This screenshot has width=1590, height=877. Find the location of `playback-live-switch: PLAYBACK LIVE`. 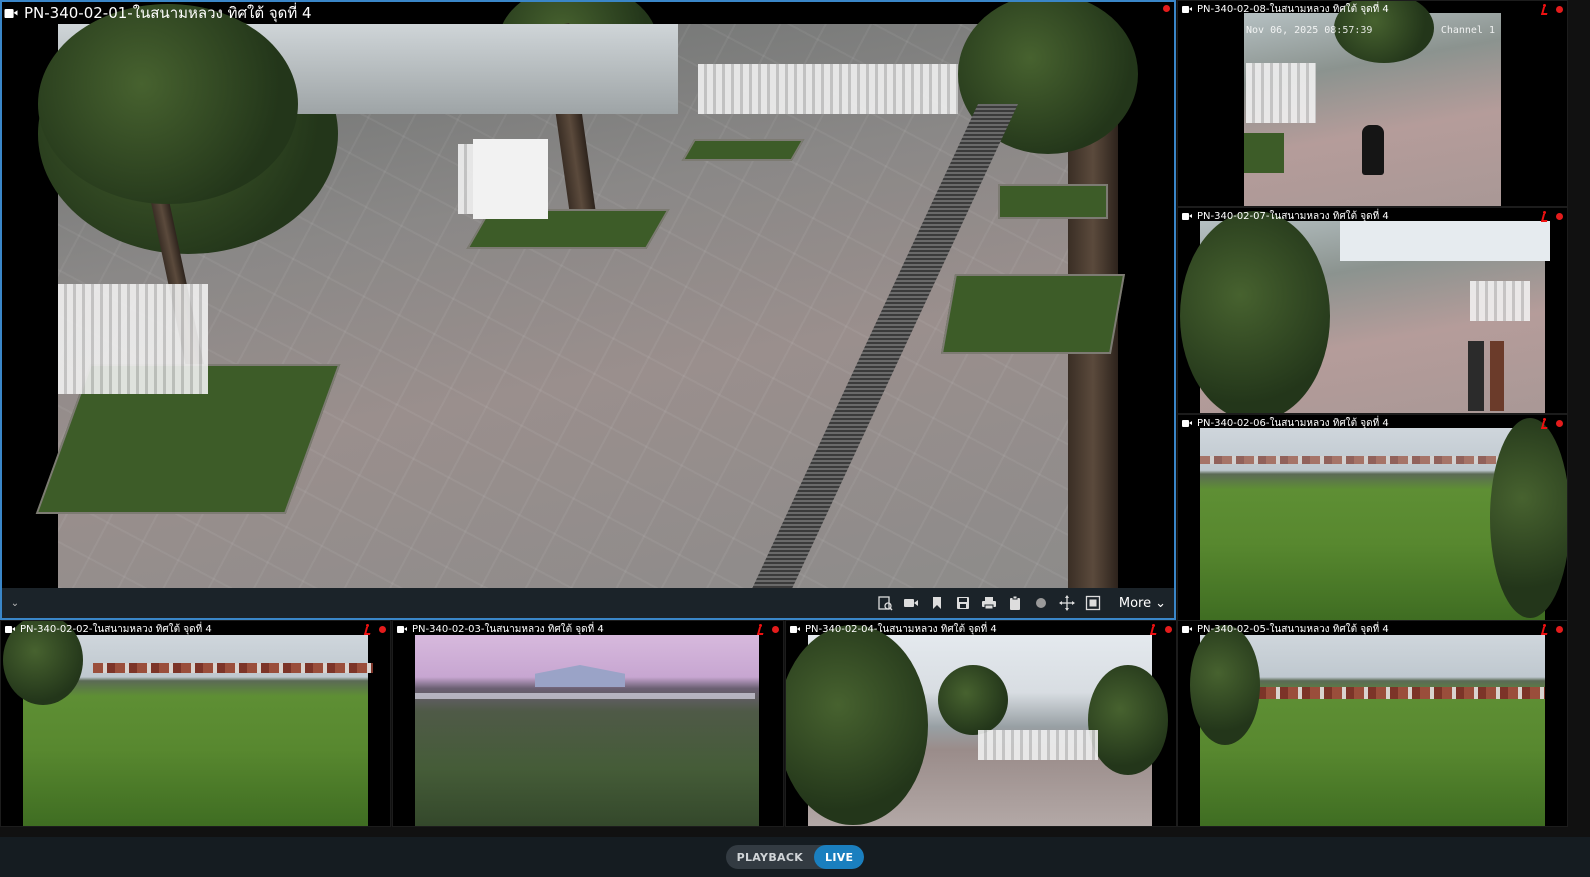

playback-live-switch: PLAYBACK LIVE is located at coordinates (795, 857).